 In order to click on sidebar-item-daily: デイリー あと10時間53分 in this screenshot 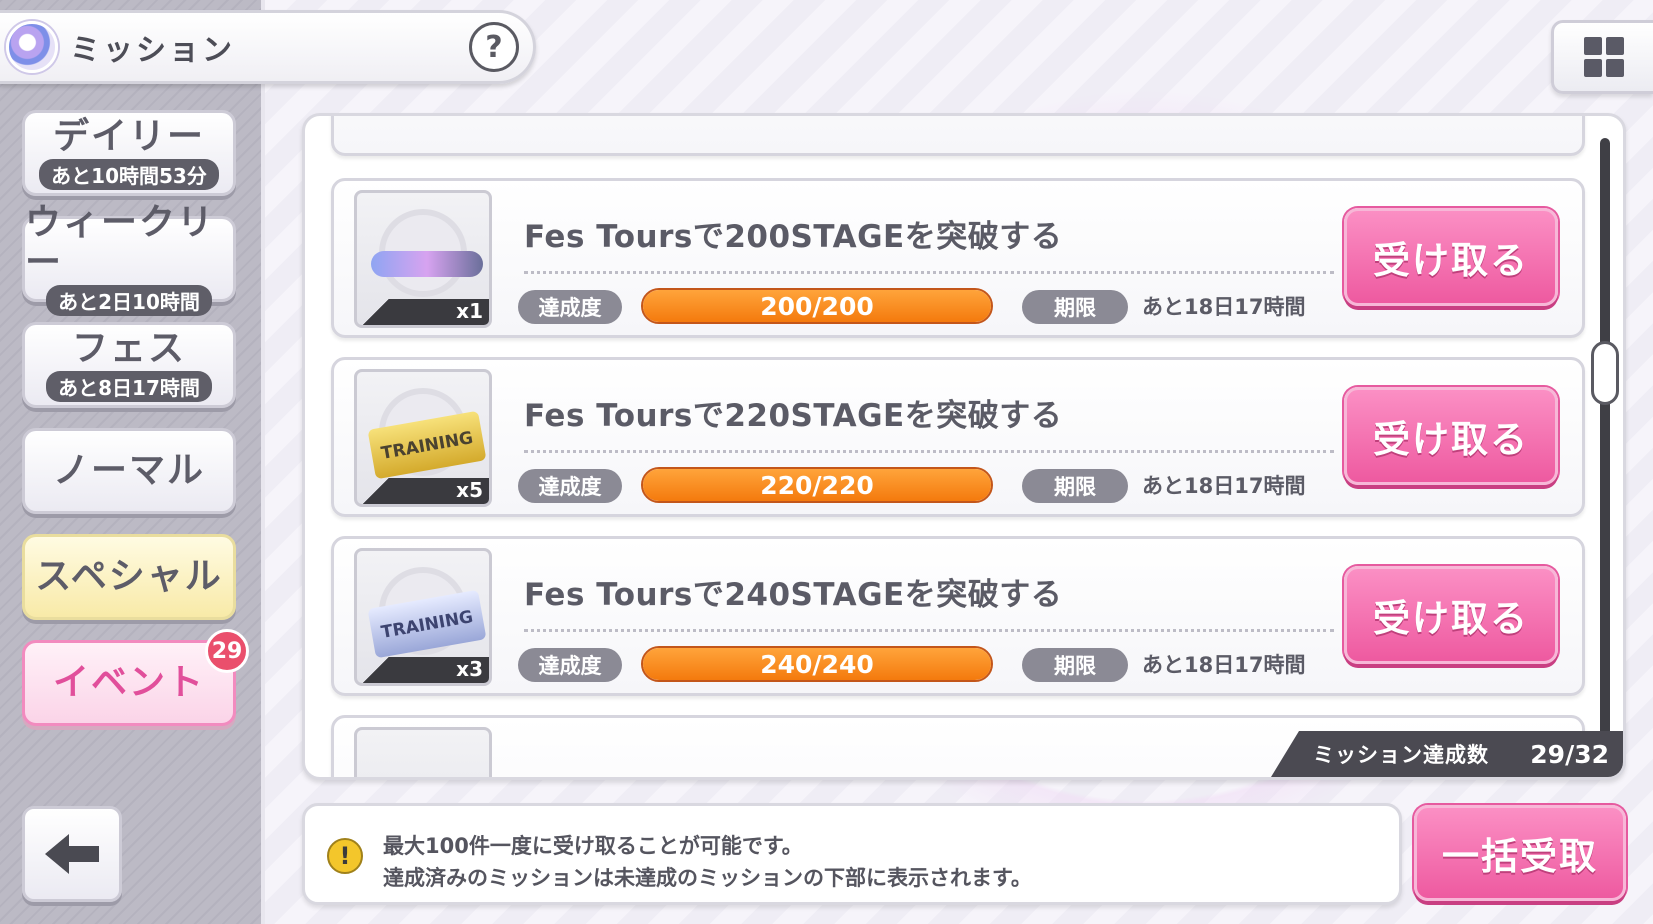, I will do `click(129, 153)`.